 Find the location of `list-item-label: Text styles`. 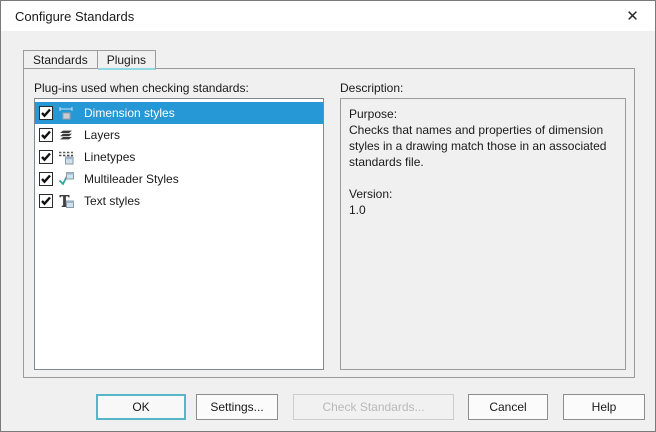

list-item-label: Text styles is located at coordinates (112, 201).